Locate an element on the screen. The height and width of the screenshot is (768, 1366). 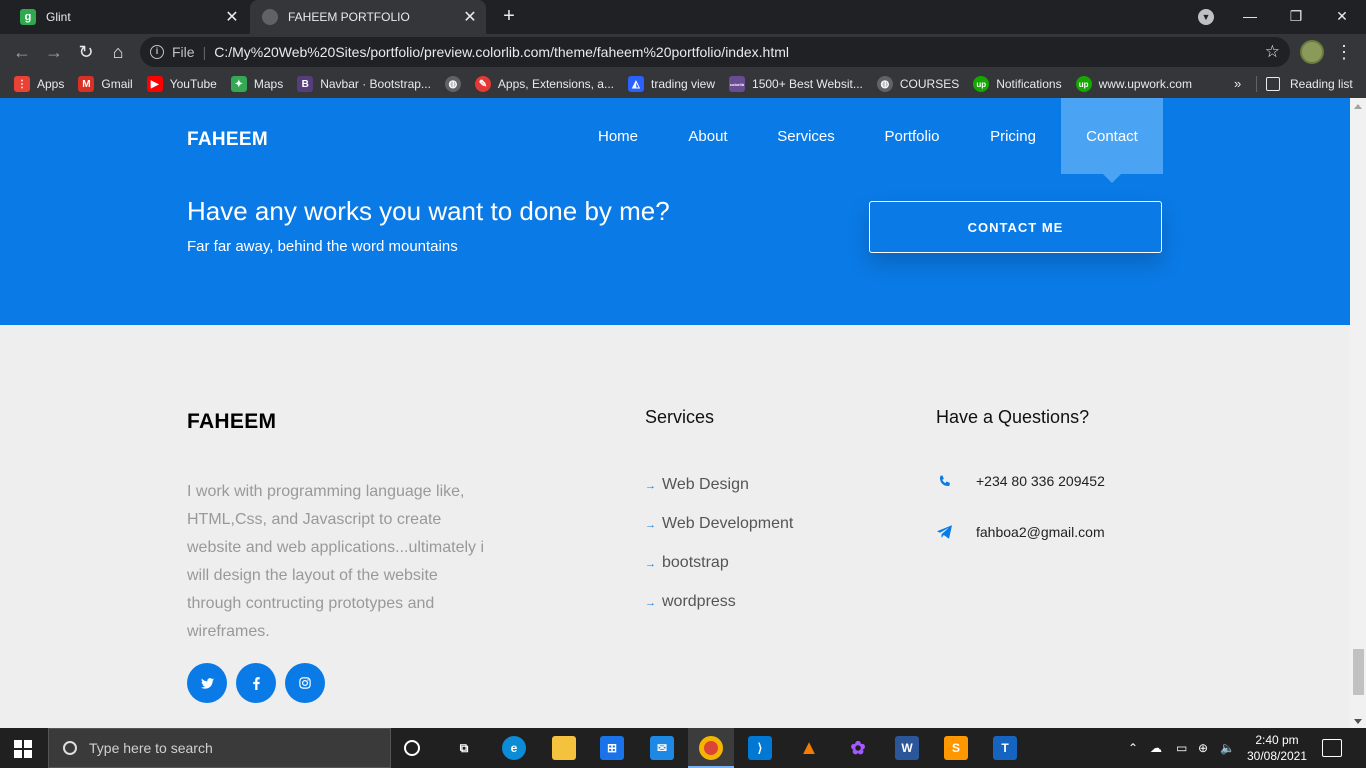
twitter-button is located at coordinates (207, 683).